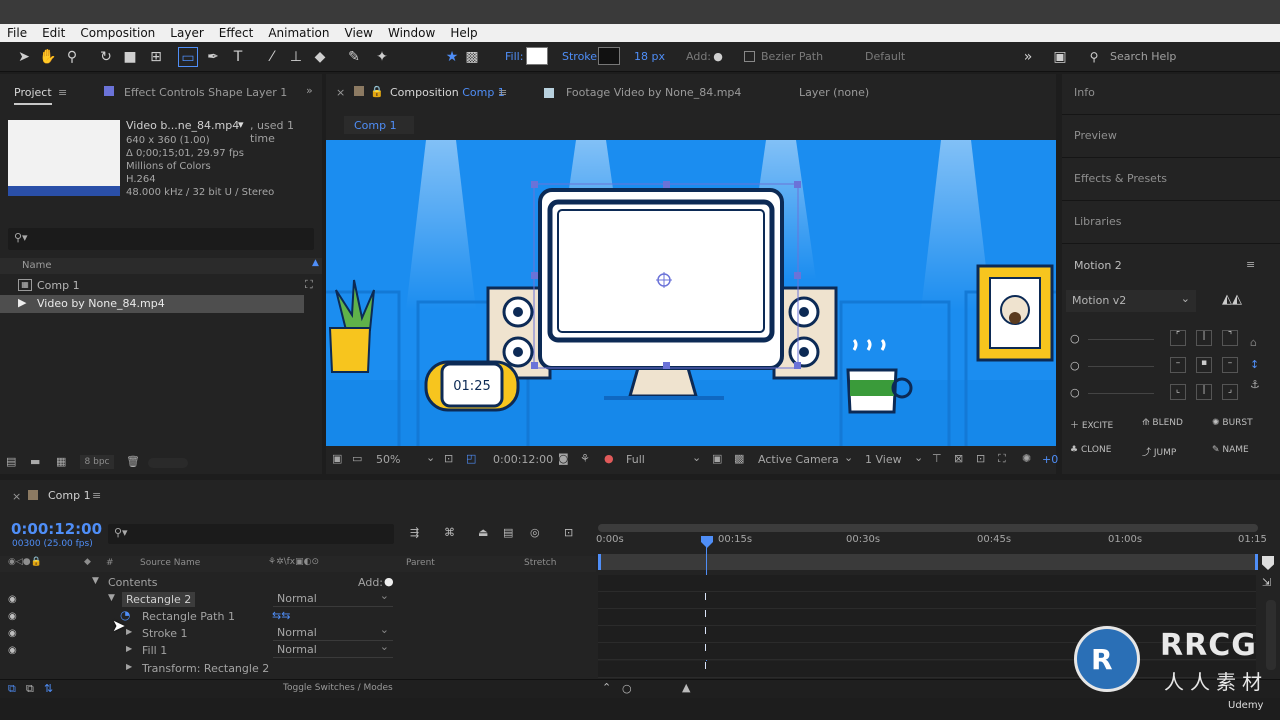 This screenshot has height=720, width=1280. I want to click on playhead, so click(707, 542).